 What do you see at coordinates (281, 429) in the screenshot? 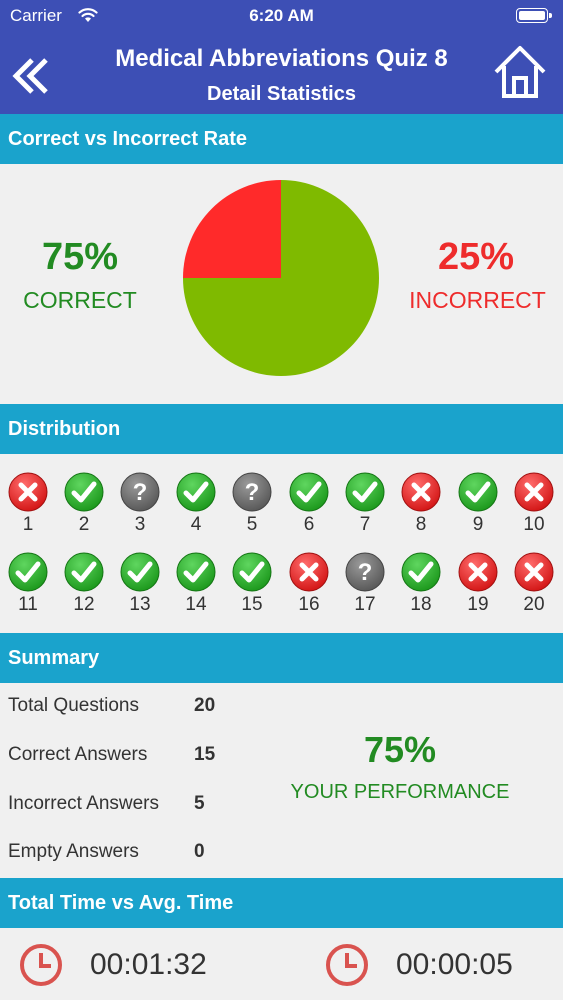
I see `distribution-section-header: Distribution` at bounding box center [281, 429].